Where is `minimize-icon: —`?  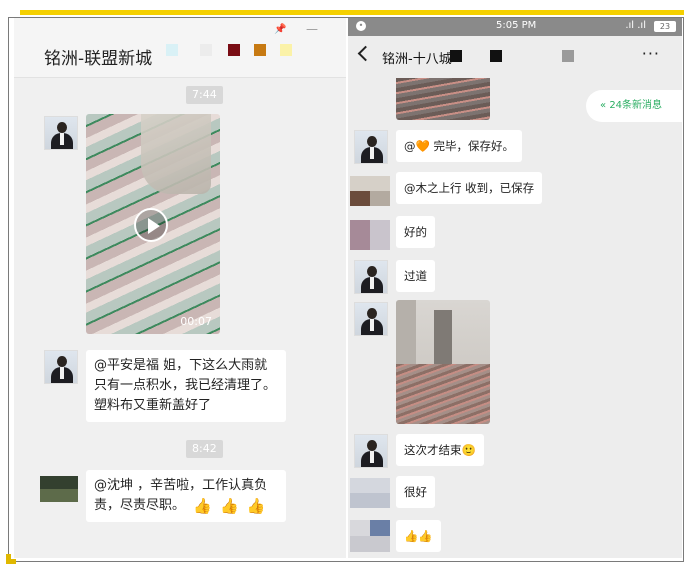 minimize-icon: — is located at coordinates (312, 29).